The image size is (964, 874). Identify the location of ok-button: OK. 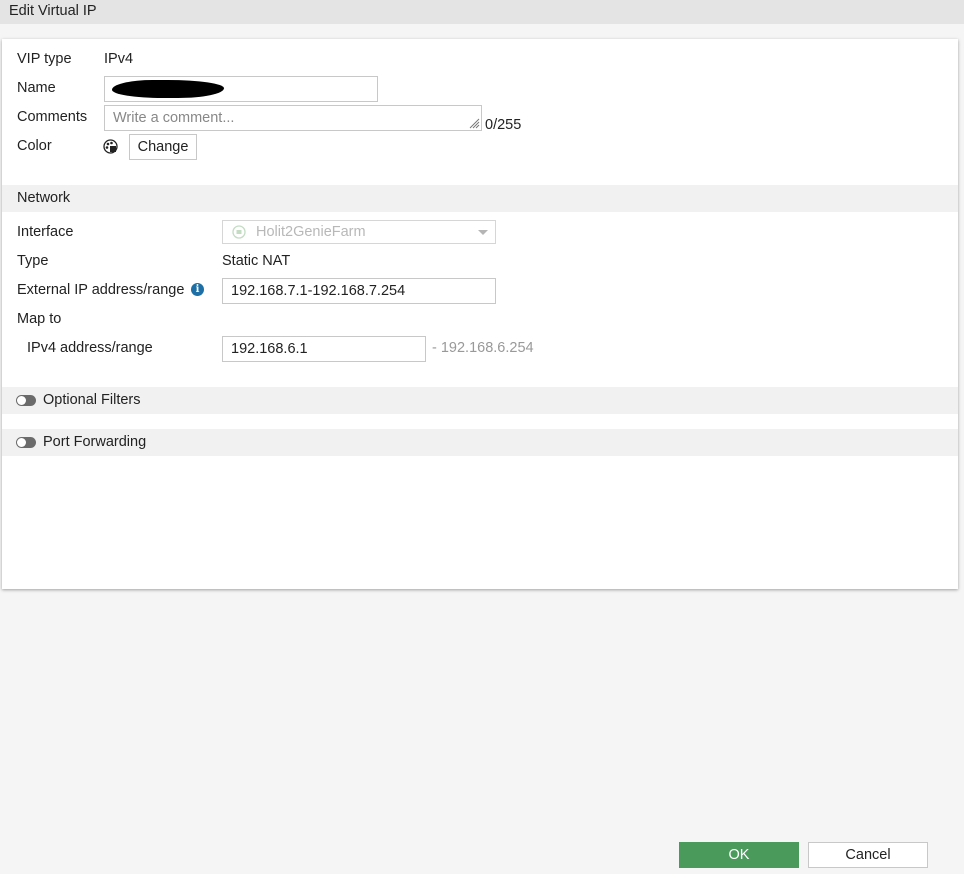
(739, 855).